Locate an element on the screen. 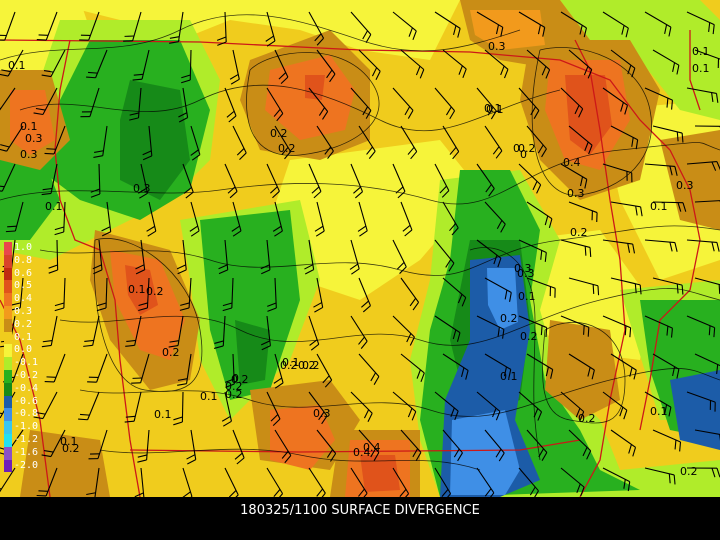  legend-label: 0.6 is located at coordinates (23, 273).